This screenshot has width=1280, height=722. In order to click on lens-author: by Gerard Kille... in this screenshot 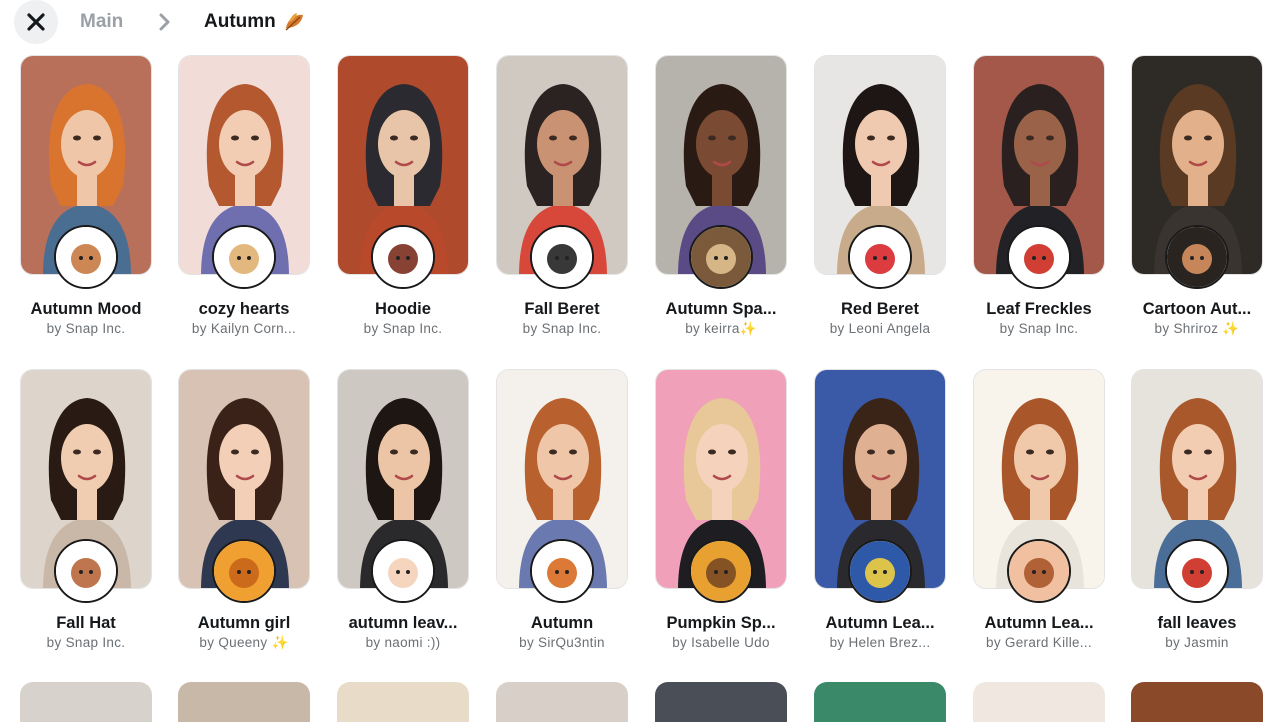, I will do `click(1039, 642)`.